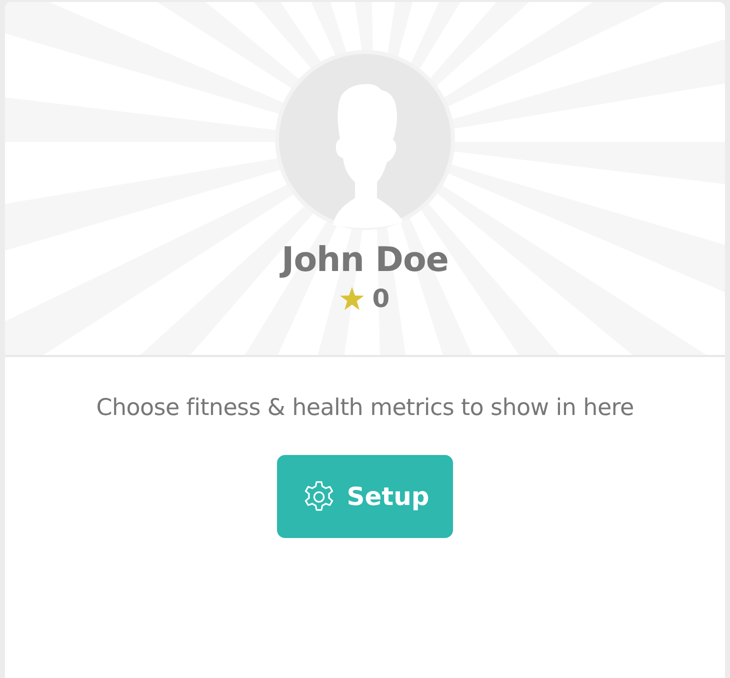 The width and height of the screenshot is (730, 678). What do you see at coordinates (365, 408) in the screenshot?
I see `prompt-text: Choose fitness & health metrics to show in here` at bounding box center [365, 408].